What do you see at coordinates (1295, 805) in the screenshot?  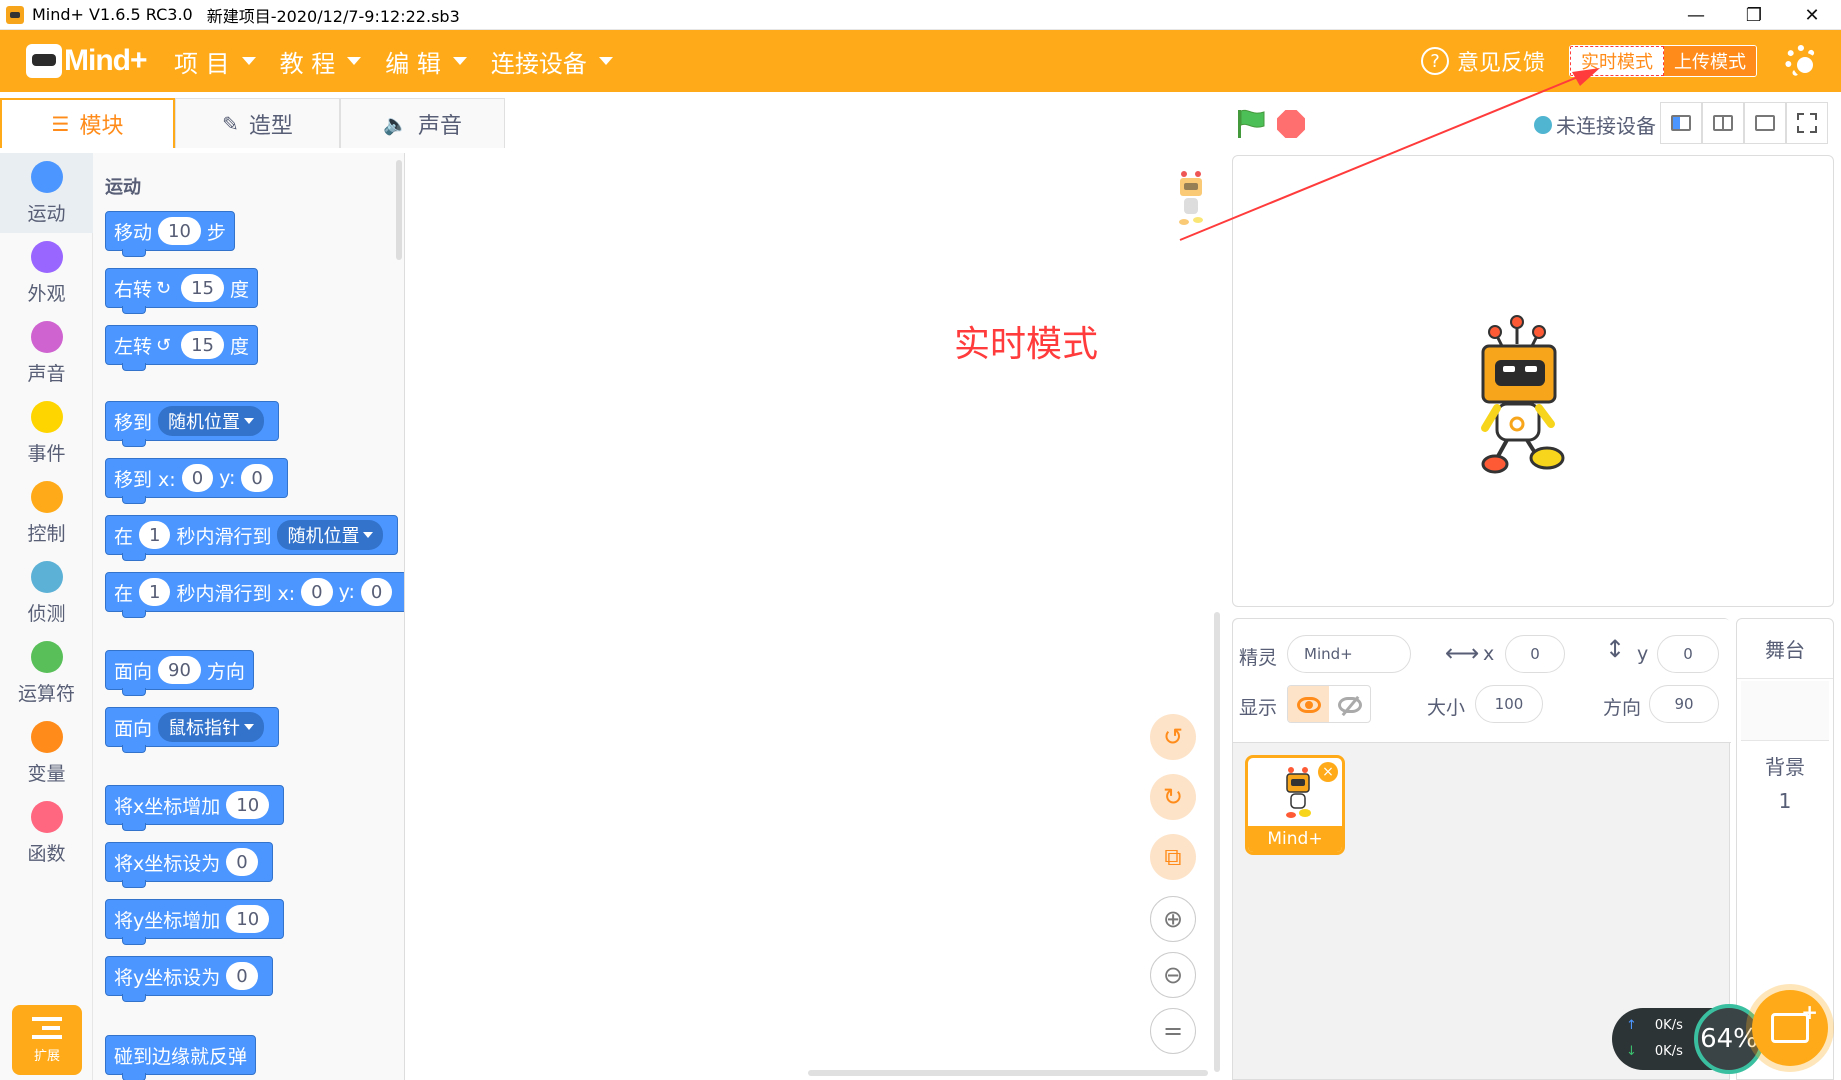 I see `sprite-item: × Mind+` at bounding box center [1295, 805].